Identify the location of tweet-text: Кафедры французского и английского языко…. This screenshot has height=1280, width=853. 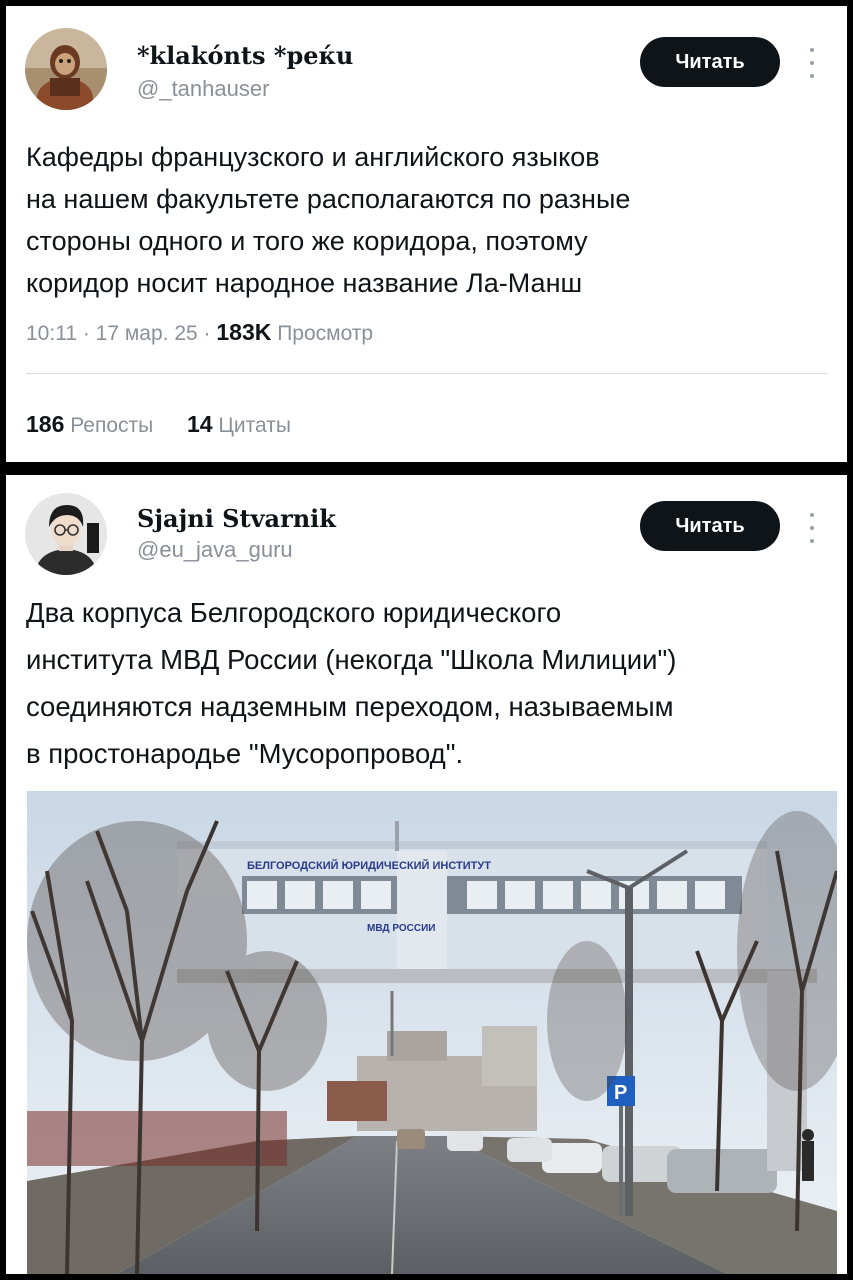
(328, 220).